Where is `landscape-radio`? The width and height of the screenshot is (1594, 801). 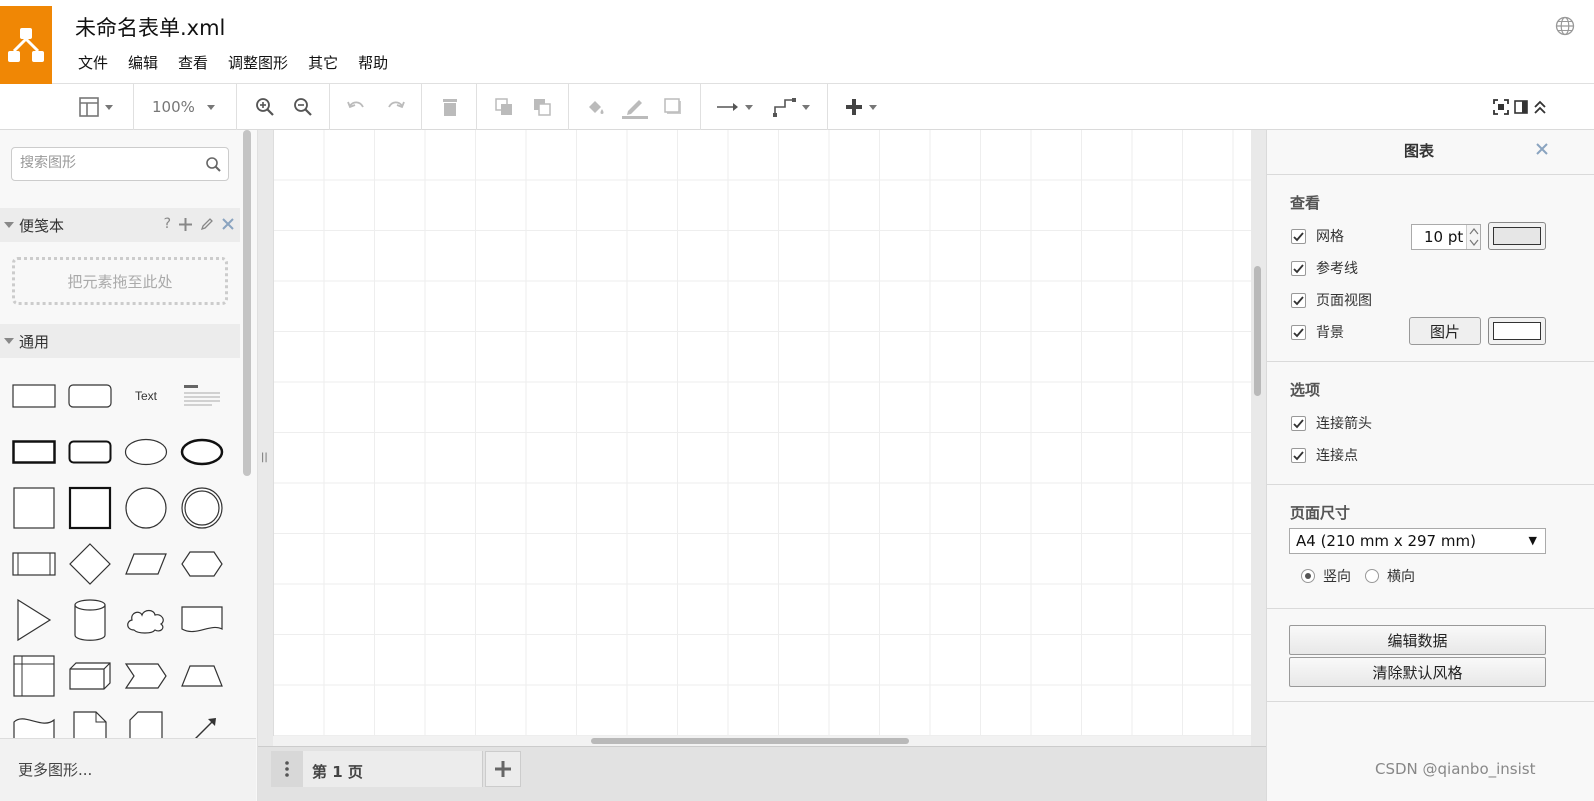 landscape-radio is located at coordinates (1372, 576).